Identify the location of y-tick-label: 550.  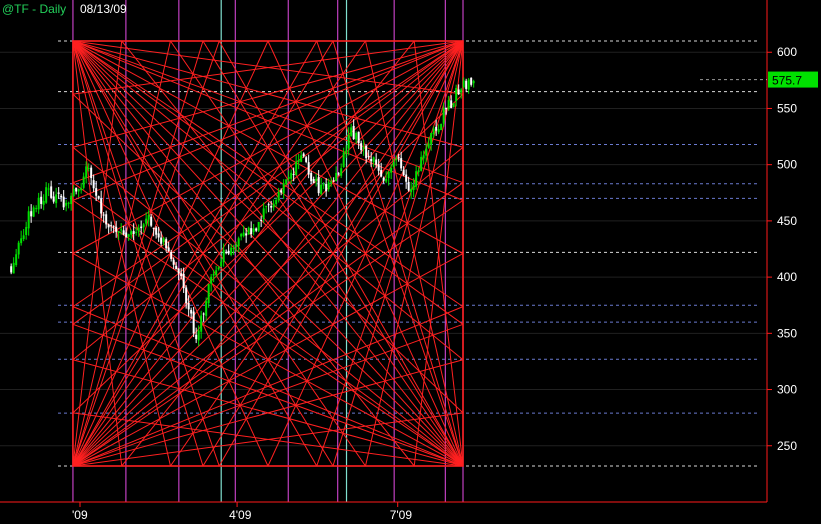
(787, 108).